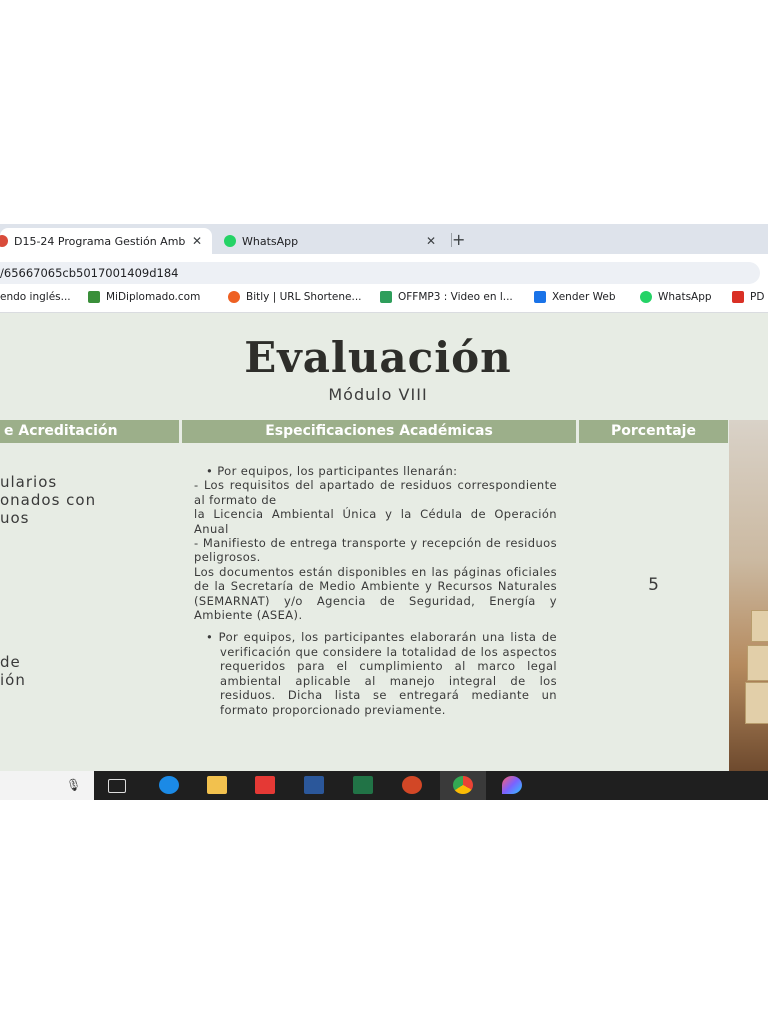  What do you see at coordinates (100, 241) in the screenshot?
I see `tab-title: D15-24 Programa Gestión Amb` at bounding box center [100, 241].